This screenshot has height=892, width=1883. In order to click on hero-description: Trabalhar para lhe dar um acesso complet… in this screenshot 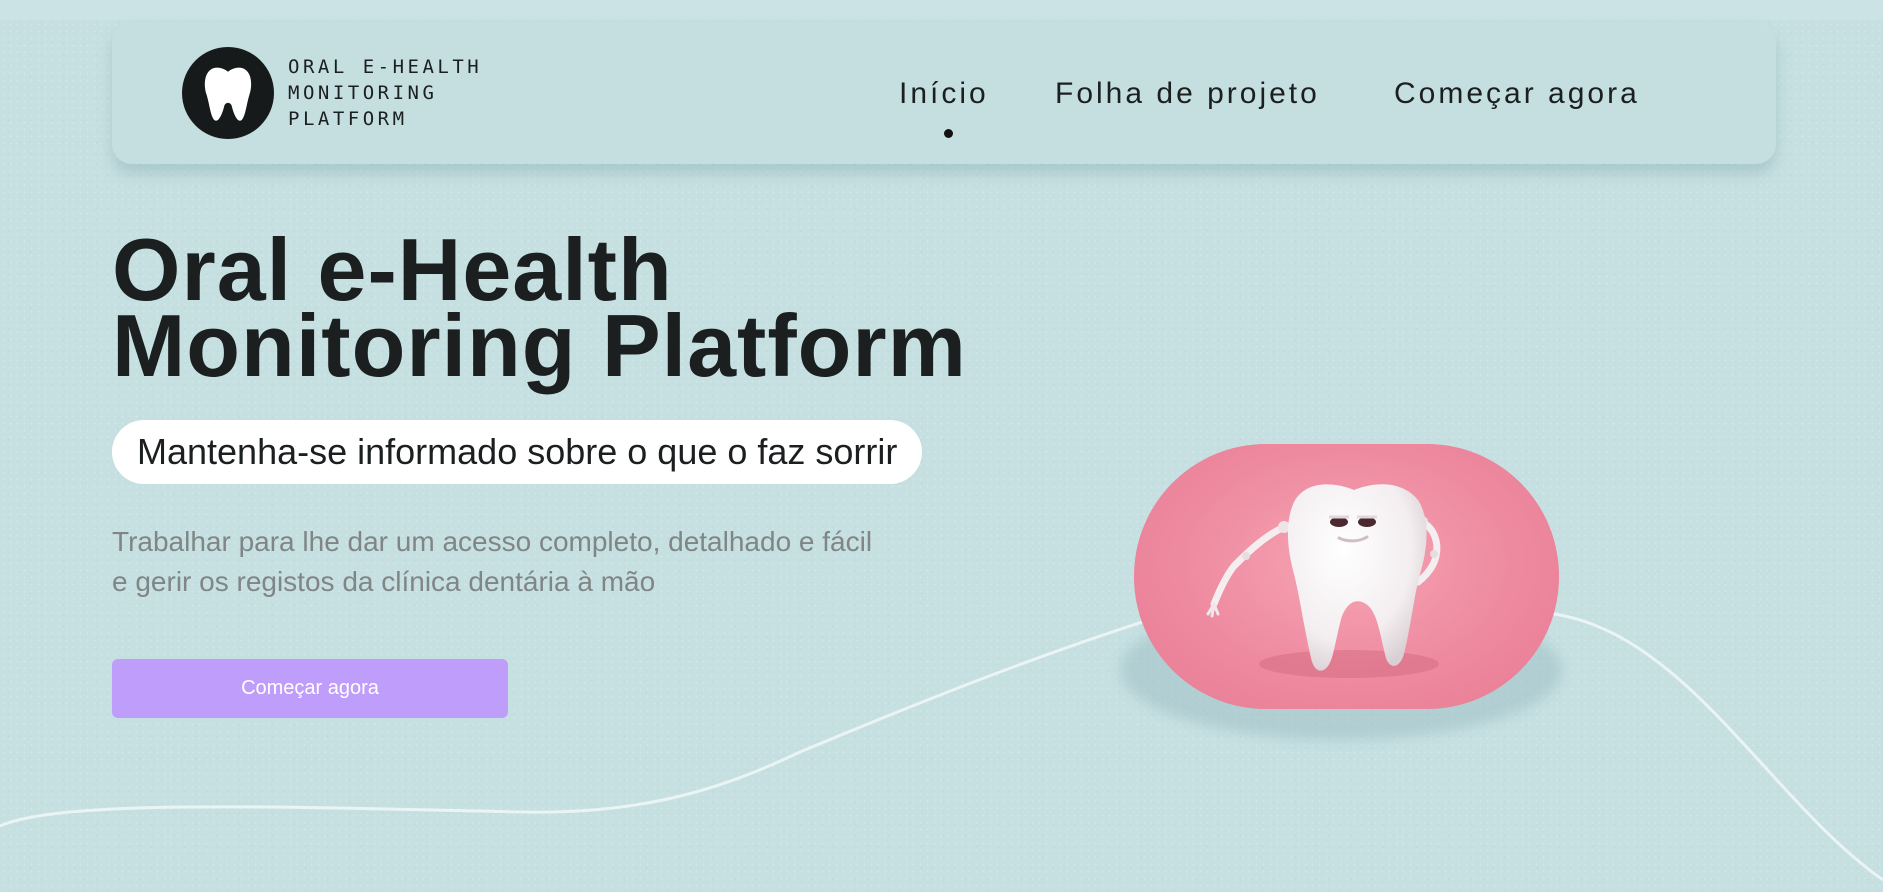, I will do `click(492, 561)`.